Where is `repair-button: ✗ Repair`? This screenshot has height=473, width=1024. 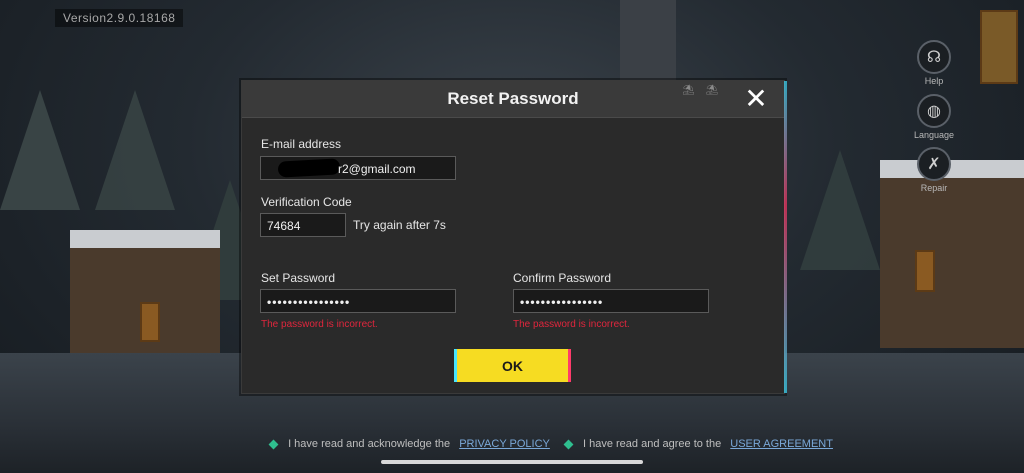
repair-button: ✗ Repair is located at coordinates (934, 170).